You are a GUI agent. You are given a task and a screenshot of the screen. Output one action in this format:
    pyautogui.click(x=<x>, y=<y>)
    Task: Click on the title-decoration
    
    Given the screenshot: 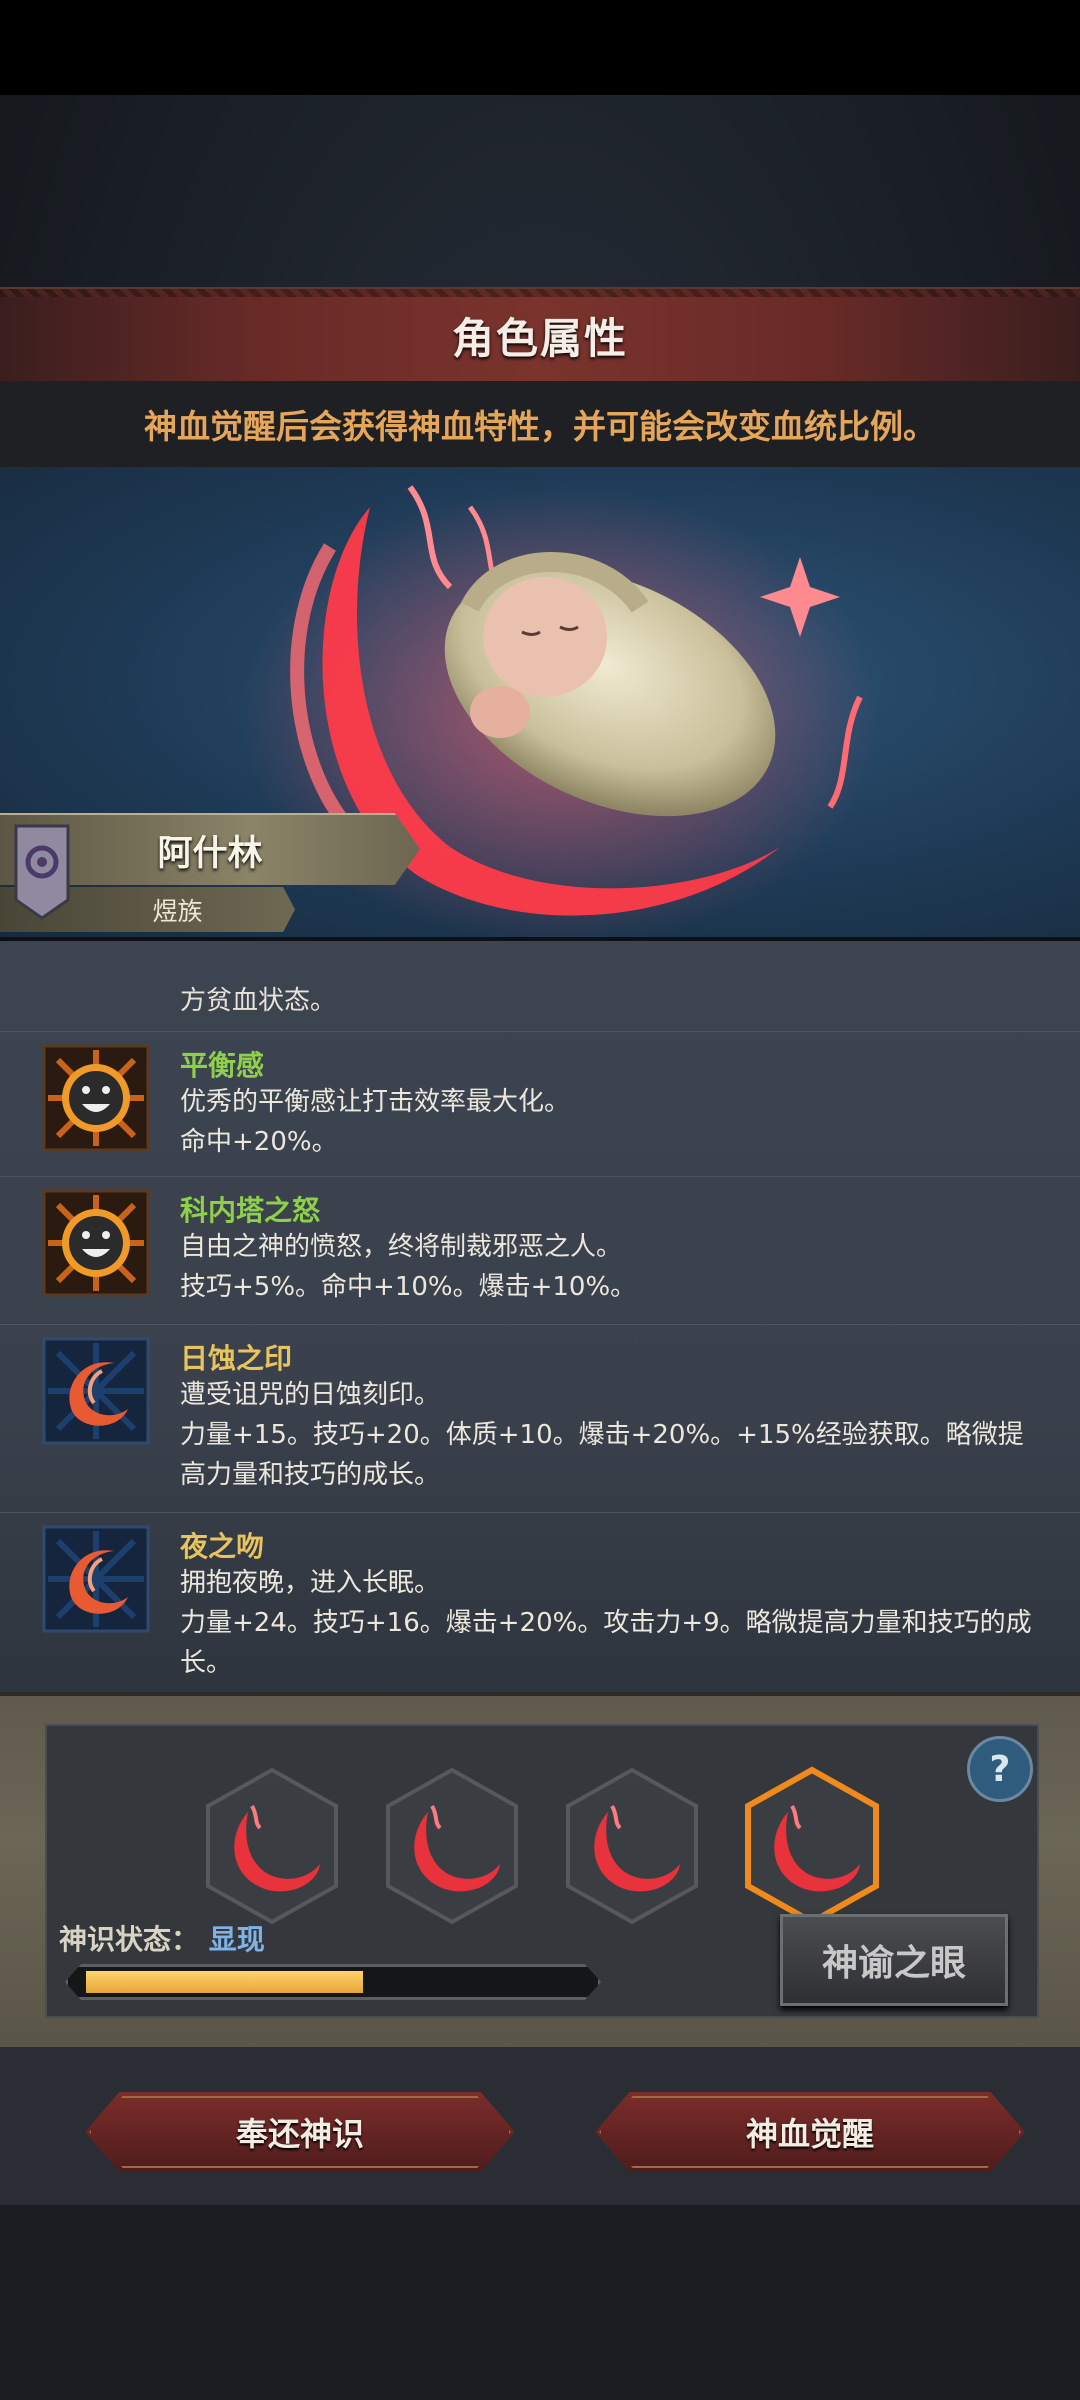 What is the action you would take?
    pyautogui.click(x=540, y=293)
    